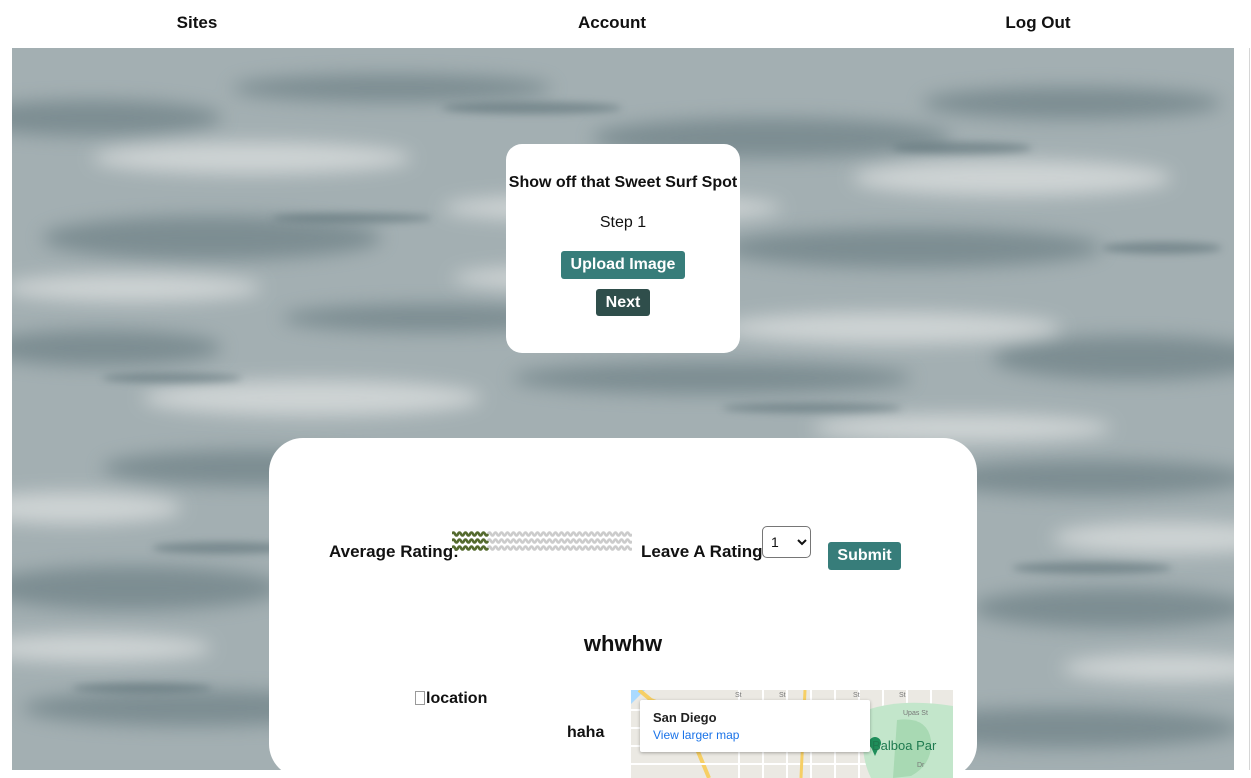 The image size is (1251, 778). I want to click on step-label: Step 1, so click(623, 222).